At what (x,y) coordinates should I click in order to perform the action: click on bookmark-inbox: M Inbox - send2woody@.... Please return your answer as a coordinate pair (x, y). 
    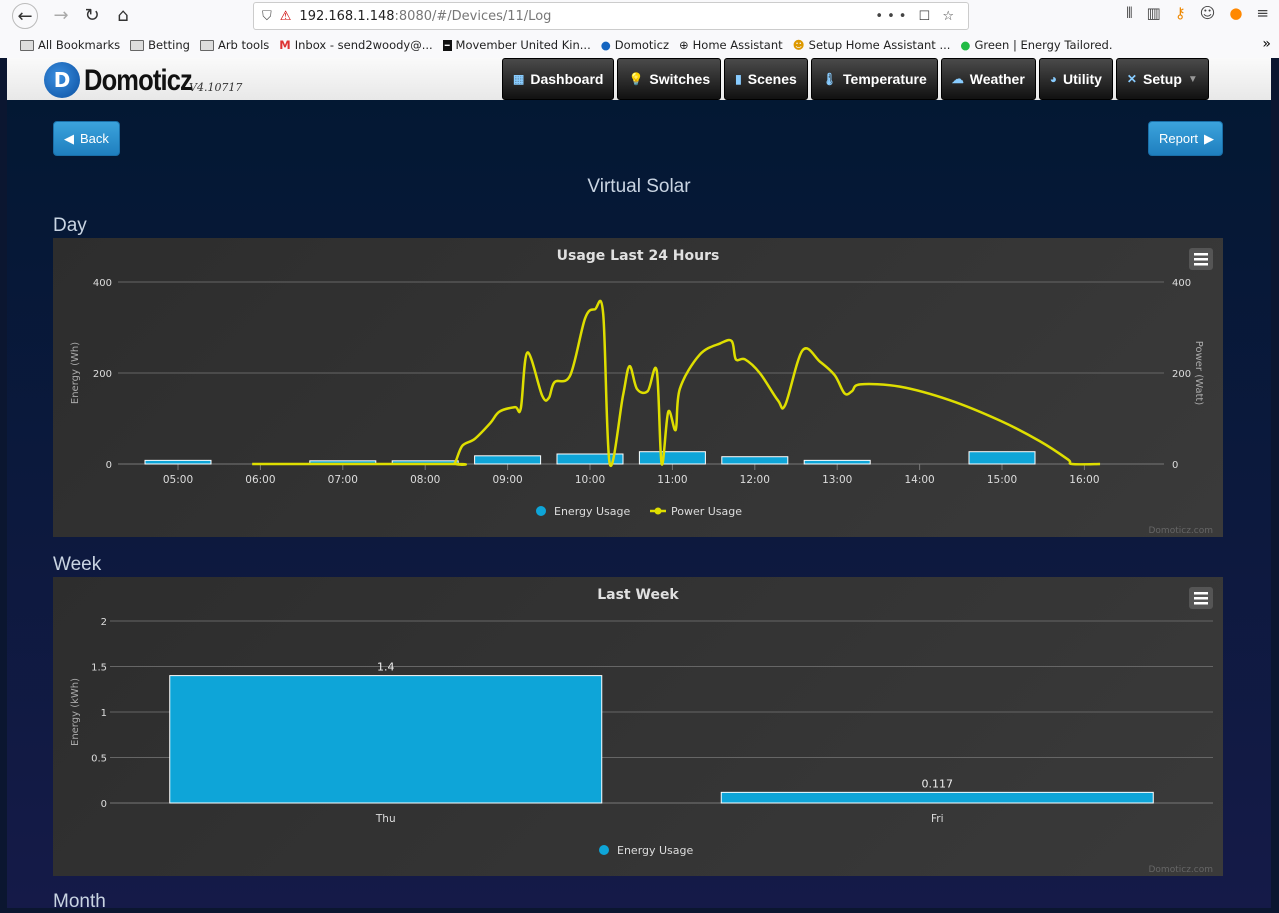
    Looking at the image, I should click on (355, 45).